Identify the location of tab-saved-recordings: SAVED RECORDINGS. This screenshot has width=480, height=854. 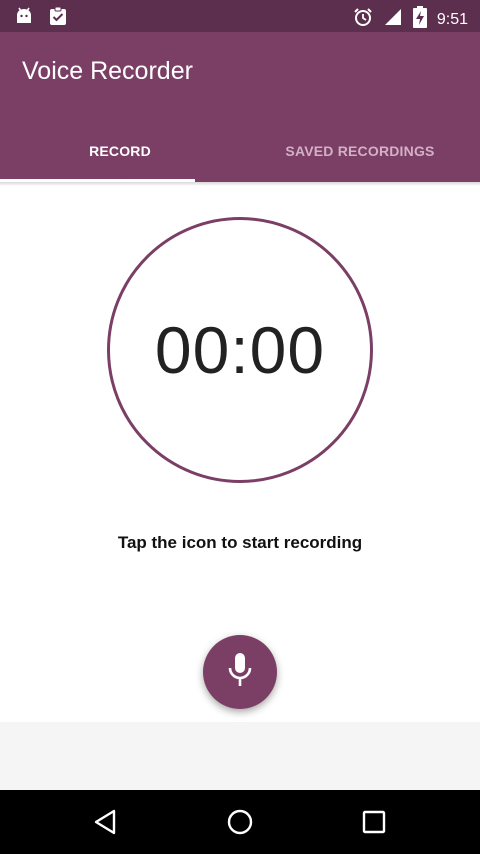
(360, 151).